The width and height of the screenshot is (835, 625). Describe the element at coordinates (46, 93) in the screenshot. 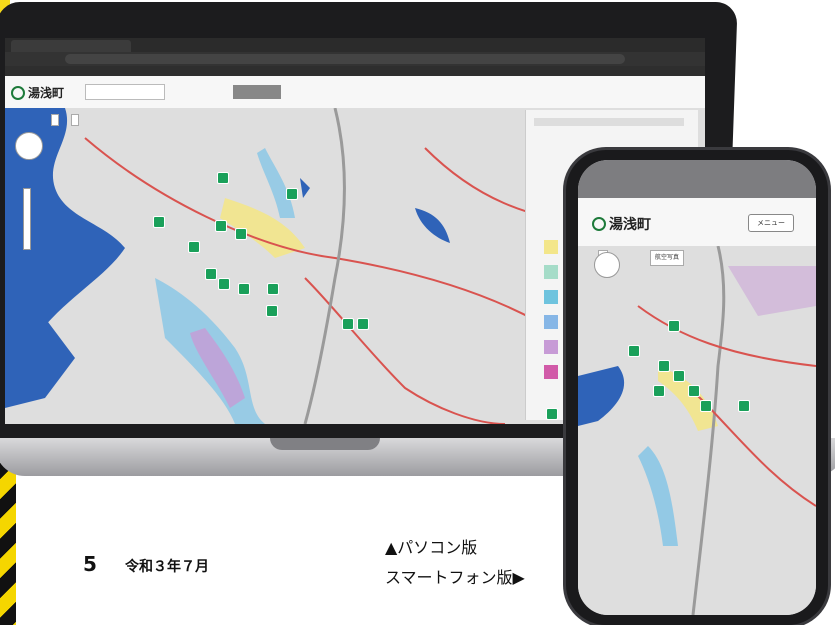

I see `site-logo-text: 湯浅町` at that location.